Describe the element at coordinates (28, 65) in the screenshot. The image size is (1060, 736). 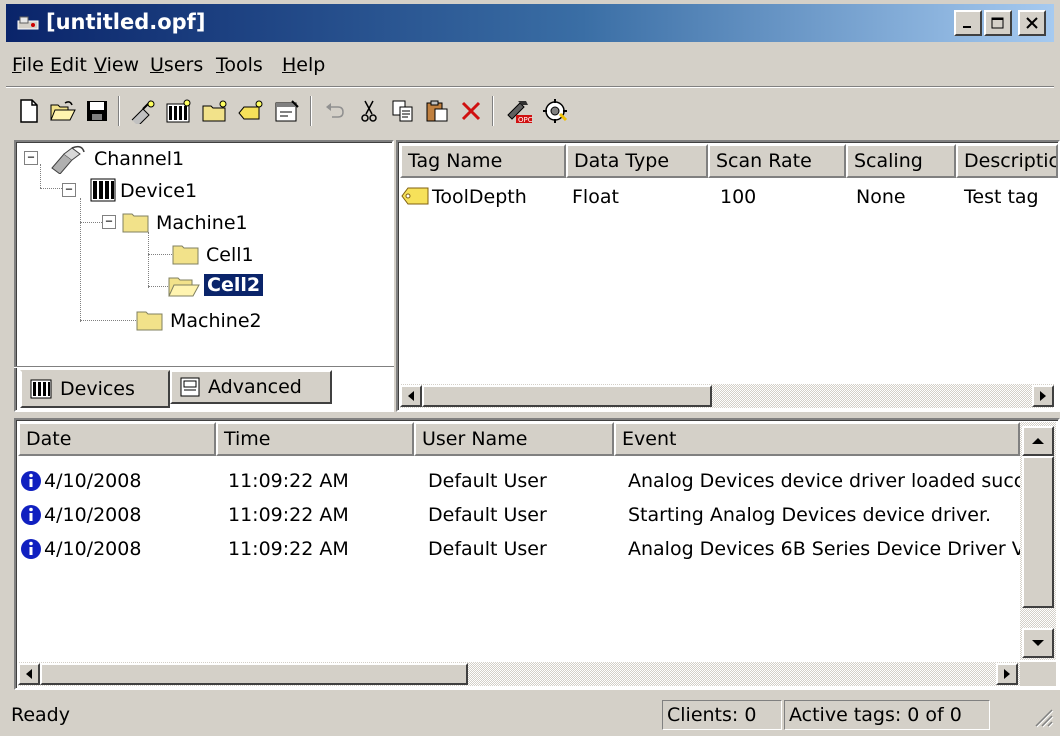
I see `menu-file: File` at that location.